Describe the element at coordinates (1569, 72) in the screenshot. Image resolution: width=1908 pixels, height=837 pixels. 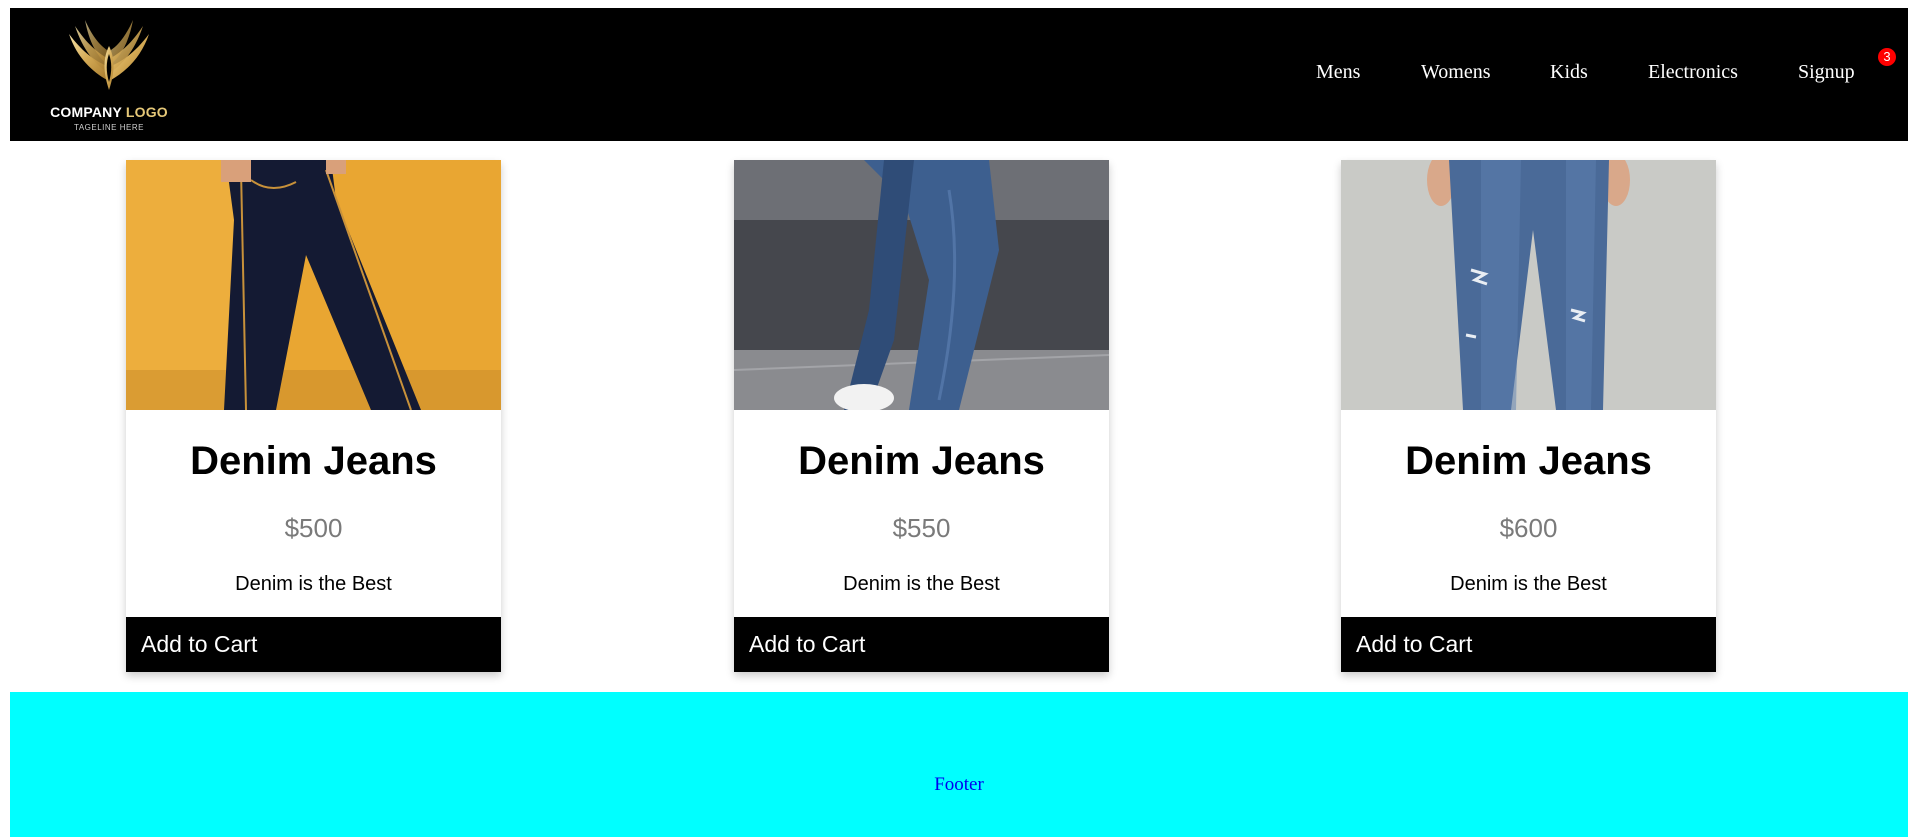
I see `nav-link-kids: Kids` at that location.